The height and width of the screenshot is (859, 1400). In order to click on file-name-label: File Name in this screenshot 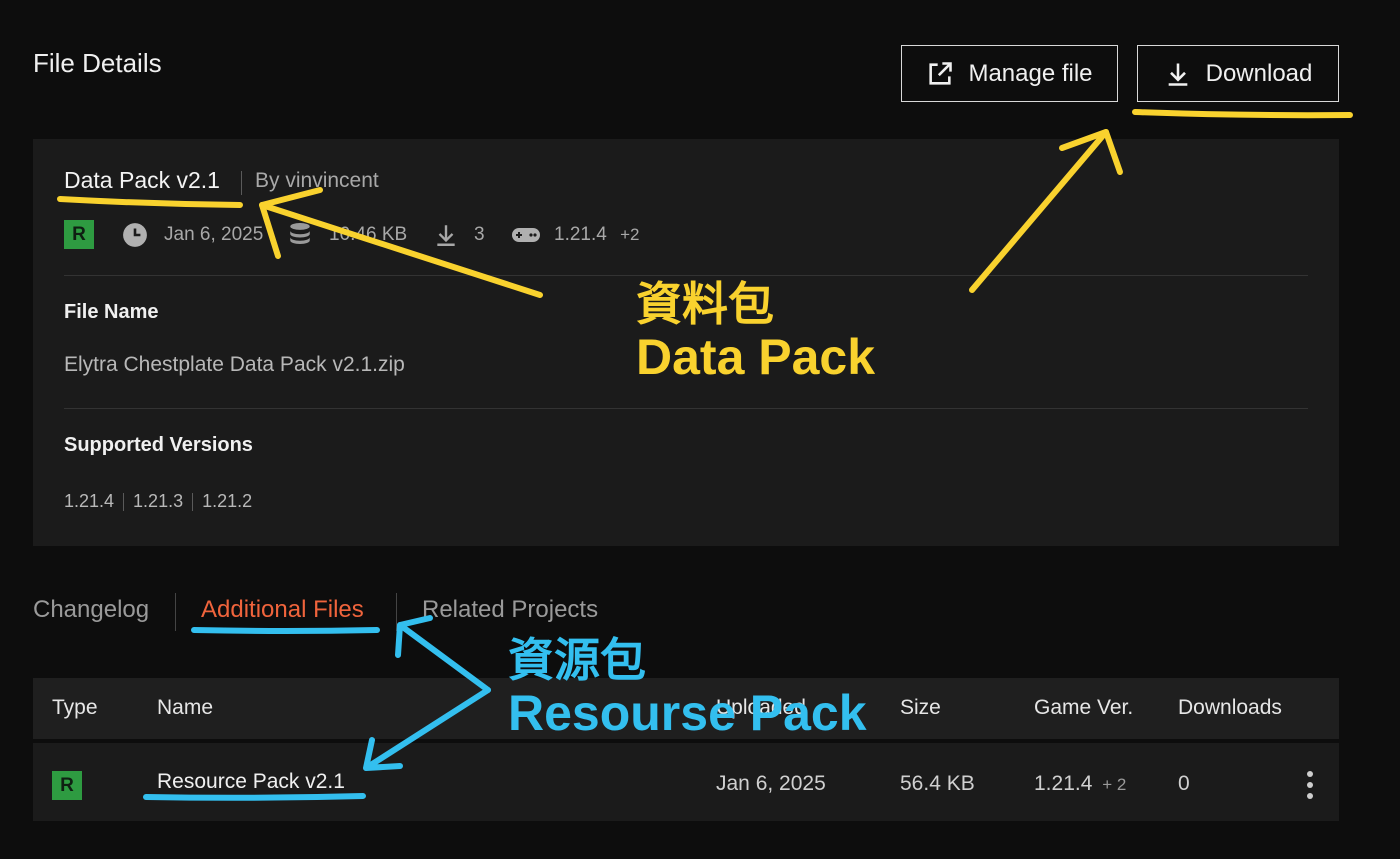, I will do `click(111, 312)`.